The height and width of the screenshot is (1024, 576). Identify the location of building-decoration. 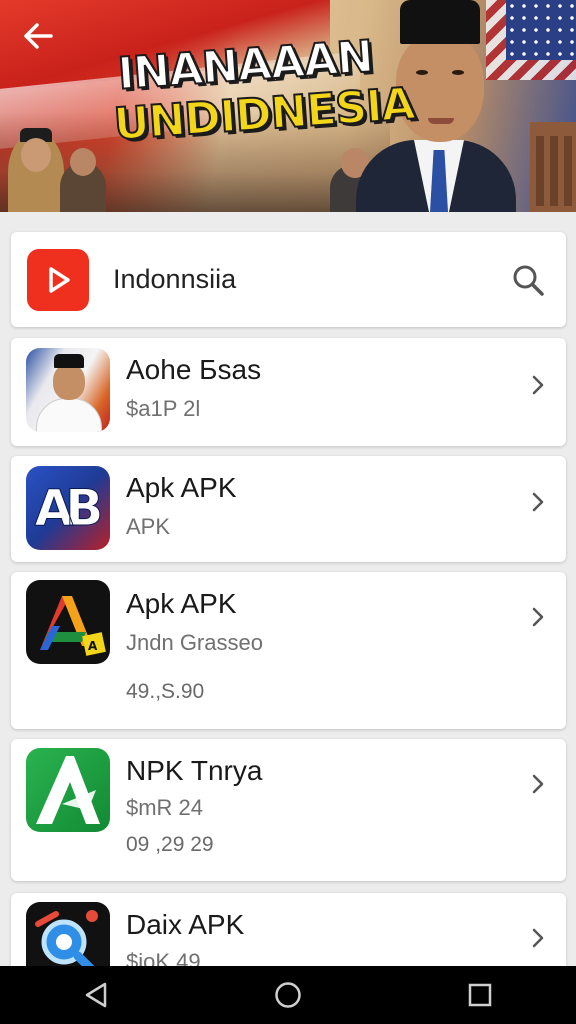
(553, 167).